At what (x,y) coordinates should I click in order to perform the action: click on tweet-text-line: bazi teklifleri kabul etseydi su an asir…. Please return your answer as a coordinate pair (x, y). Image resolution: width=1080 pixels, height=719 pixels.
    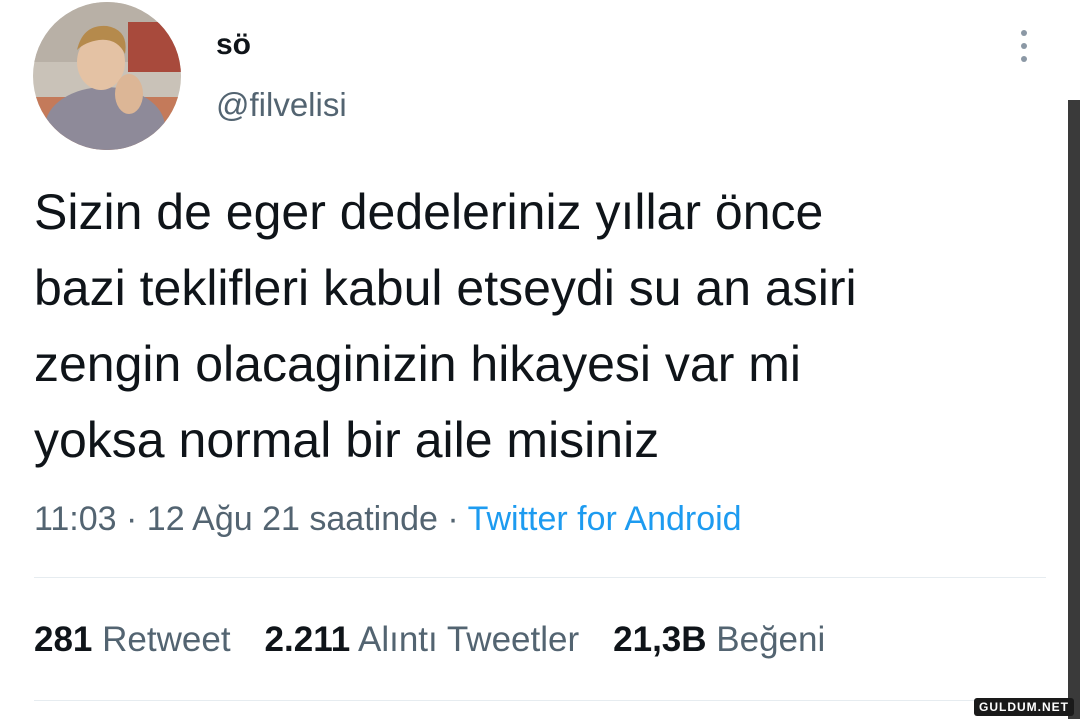
    Looking at the image, I should click on (445, 288).